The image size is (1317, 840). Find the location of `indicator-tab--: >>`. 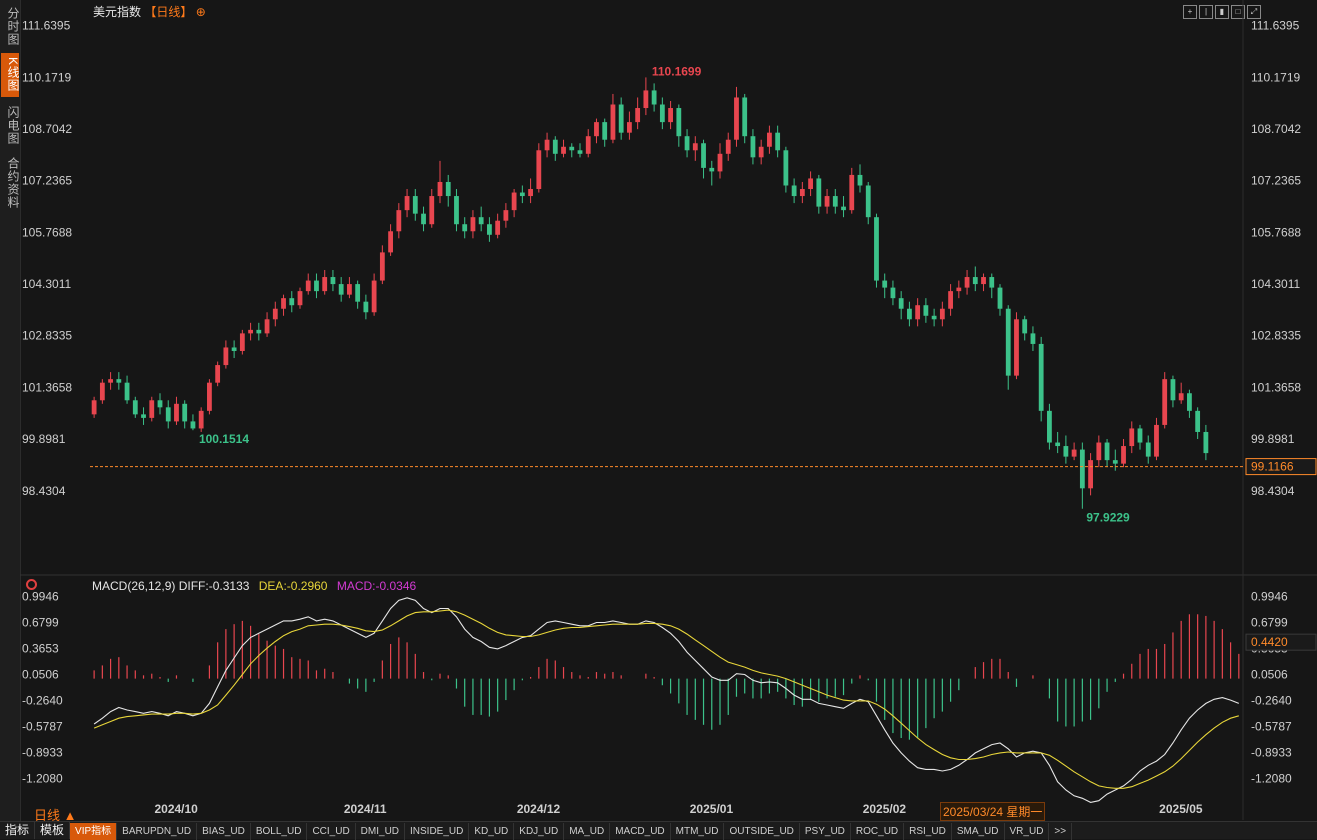

indicator-tab--: >> is located at coordinates (1061, 831).